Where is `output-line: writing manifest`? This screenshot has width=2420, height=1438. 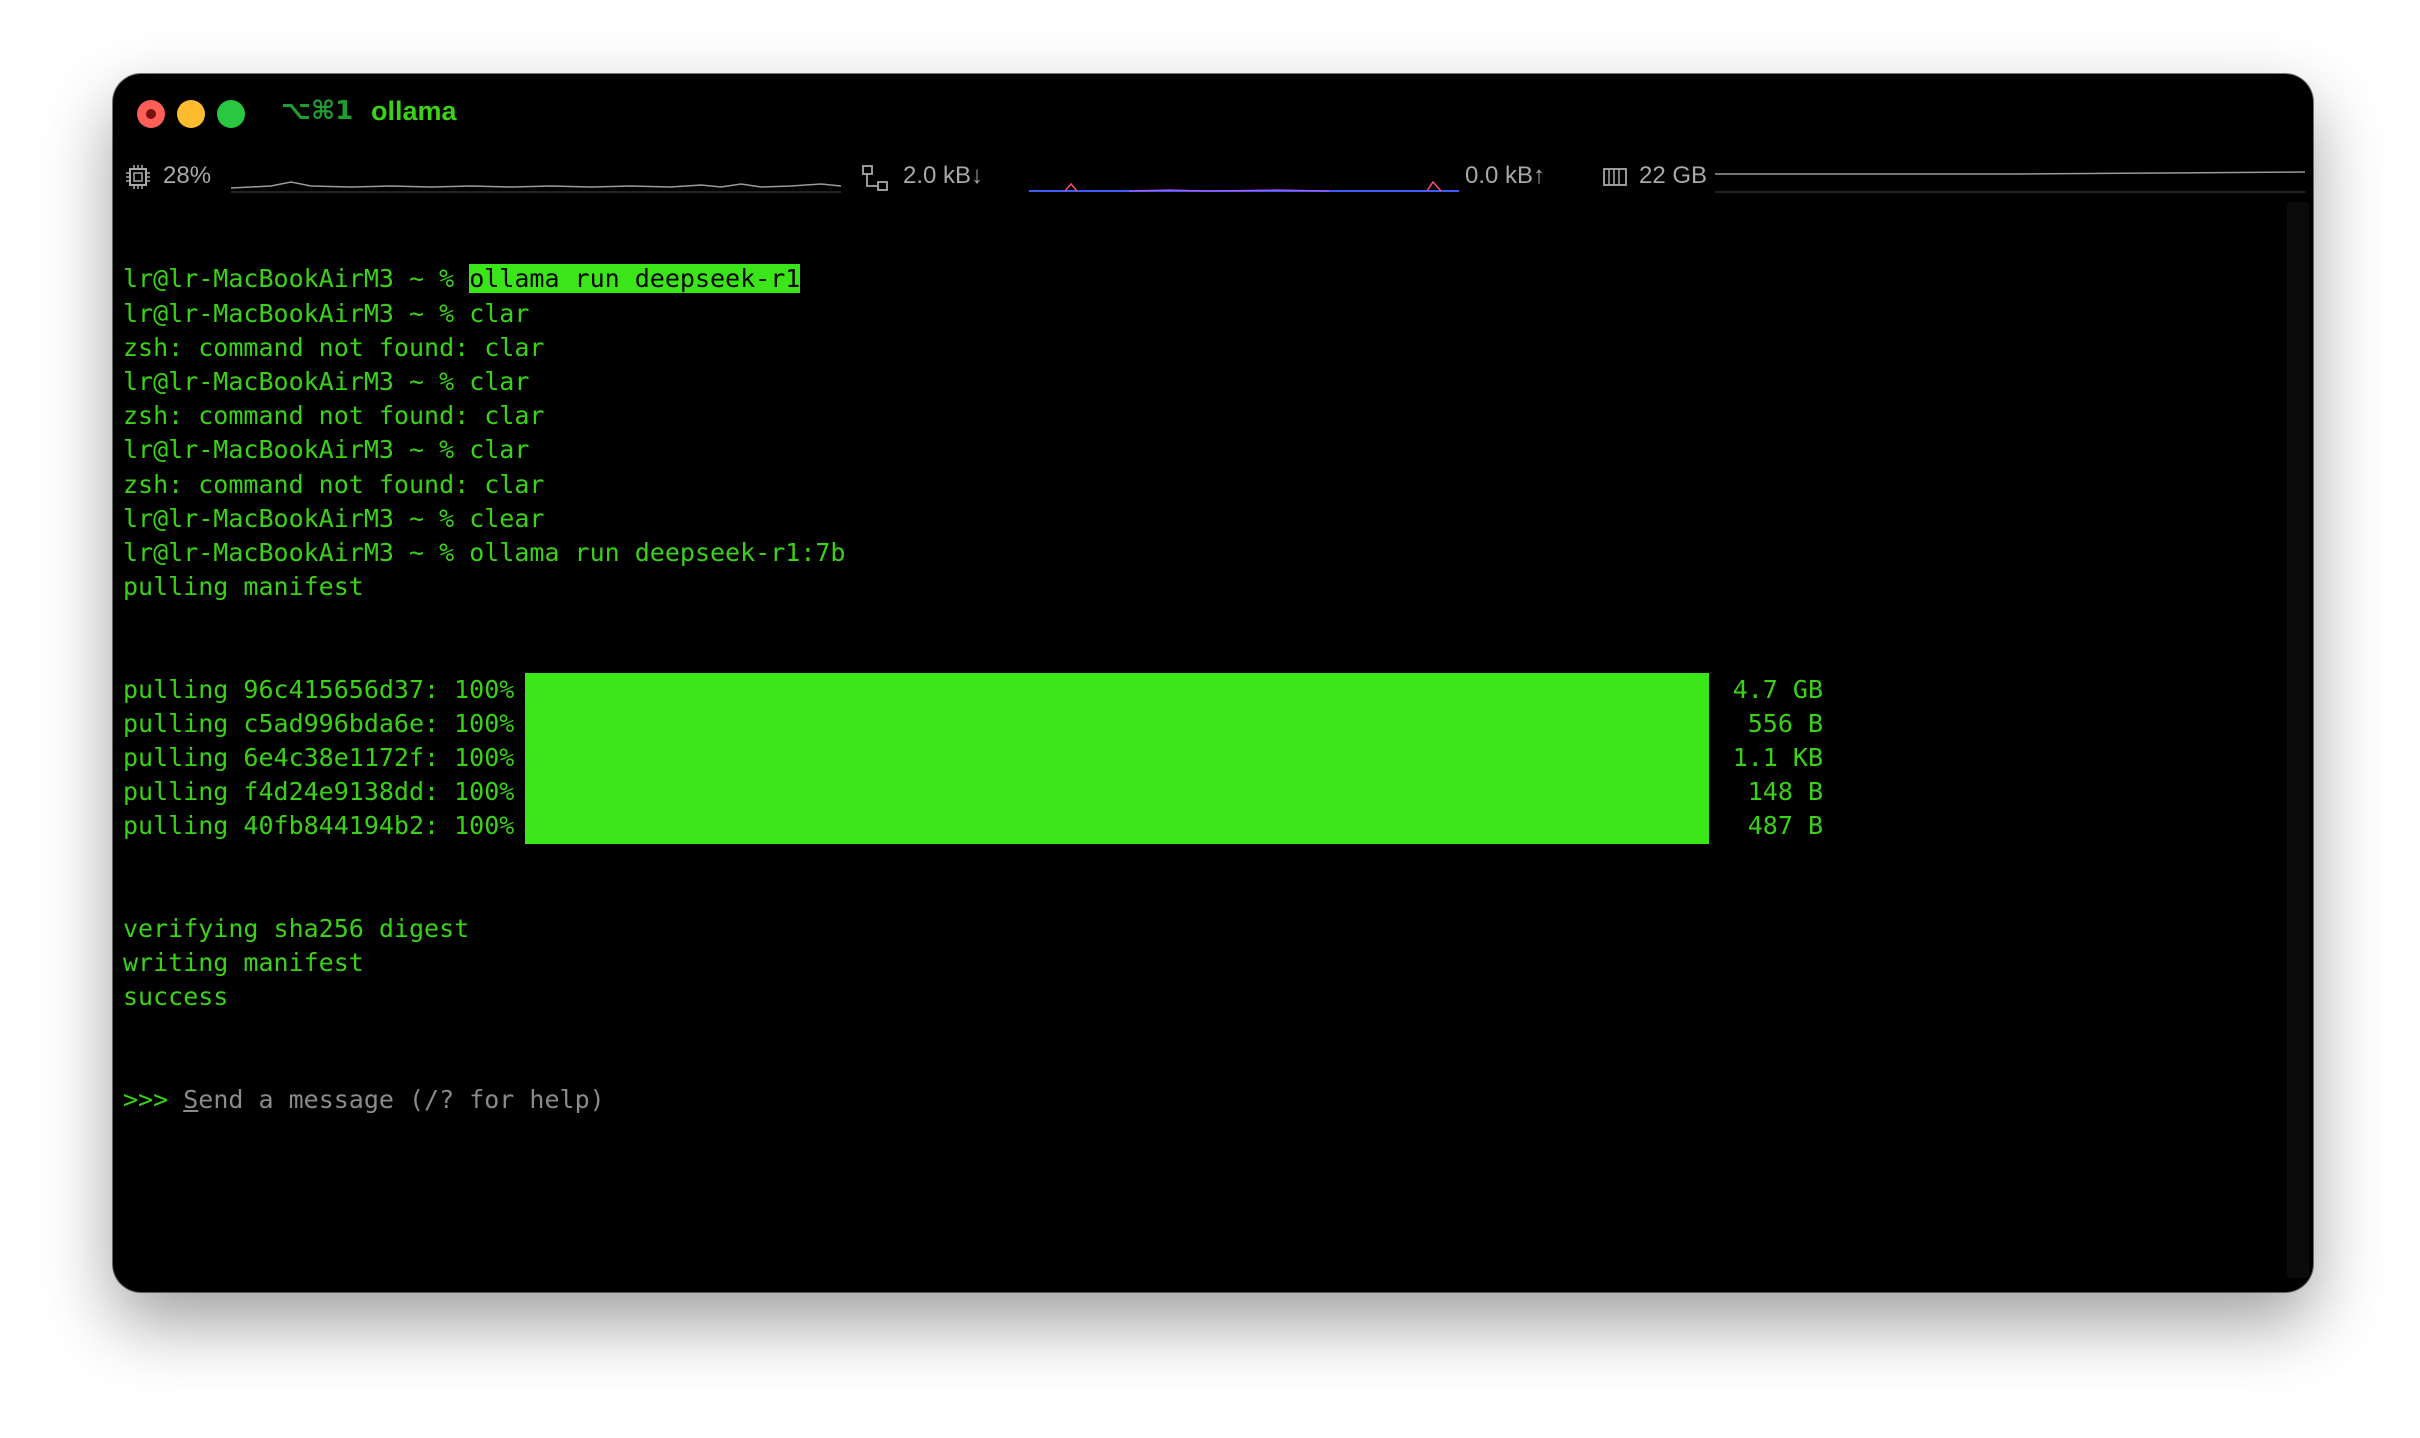 output-line: writing manifest is located at coordinates (243, 963).